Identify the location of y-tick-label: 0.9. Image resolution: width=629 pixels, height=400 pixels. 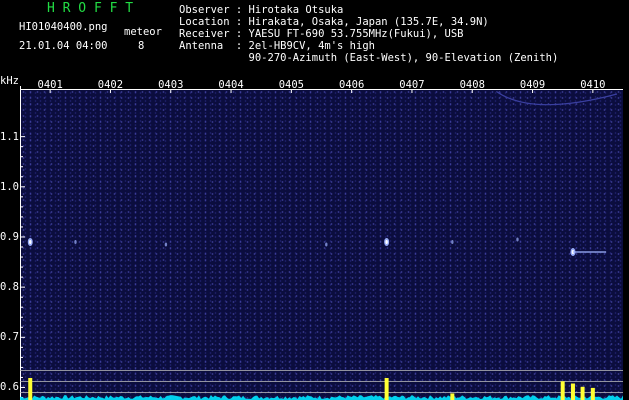
(9, 236).